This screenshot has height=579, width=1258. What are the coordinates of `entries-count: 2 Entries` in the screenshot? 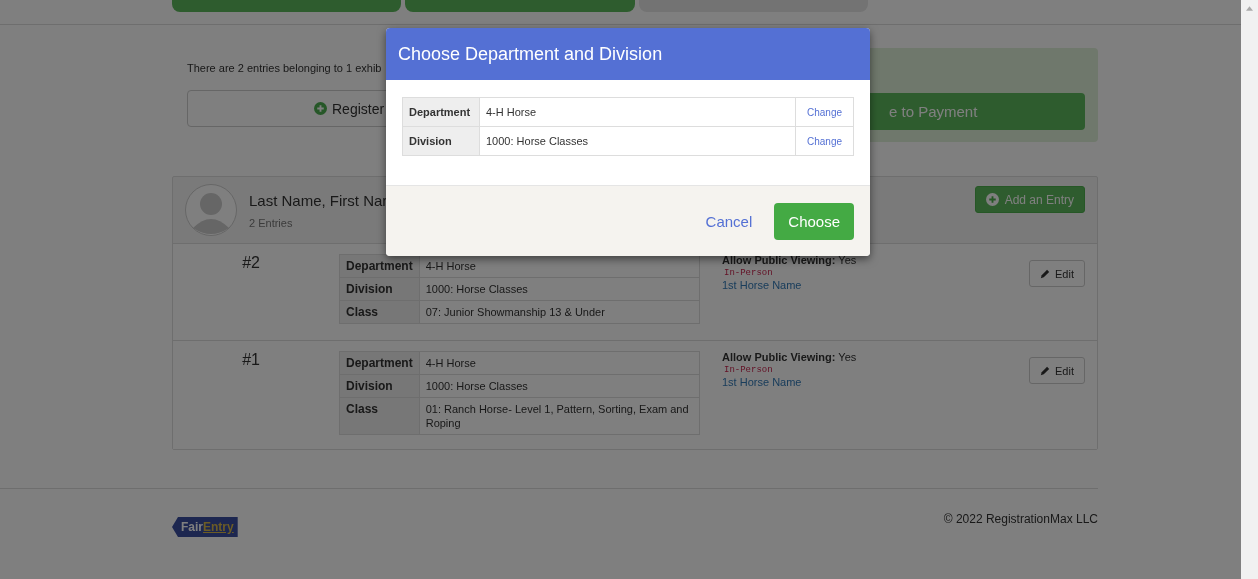 It's located at (271, 222).